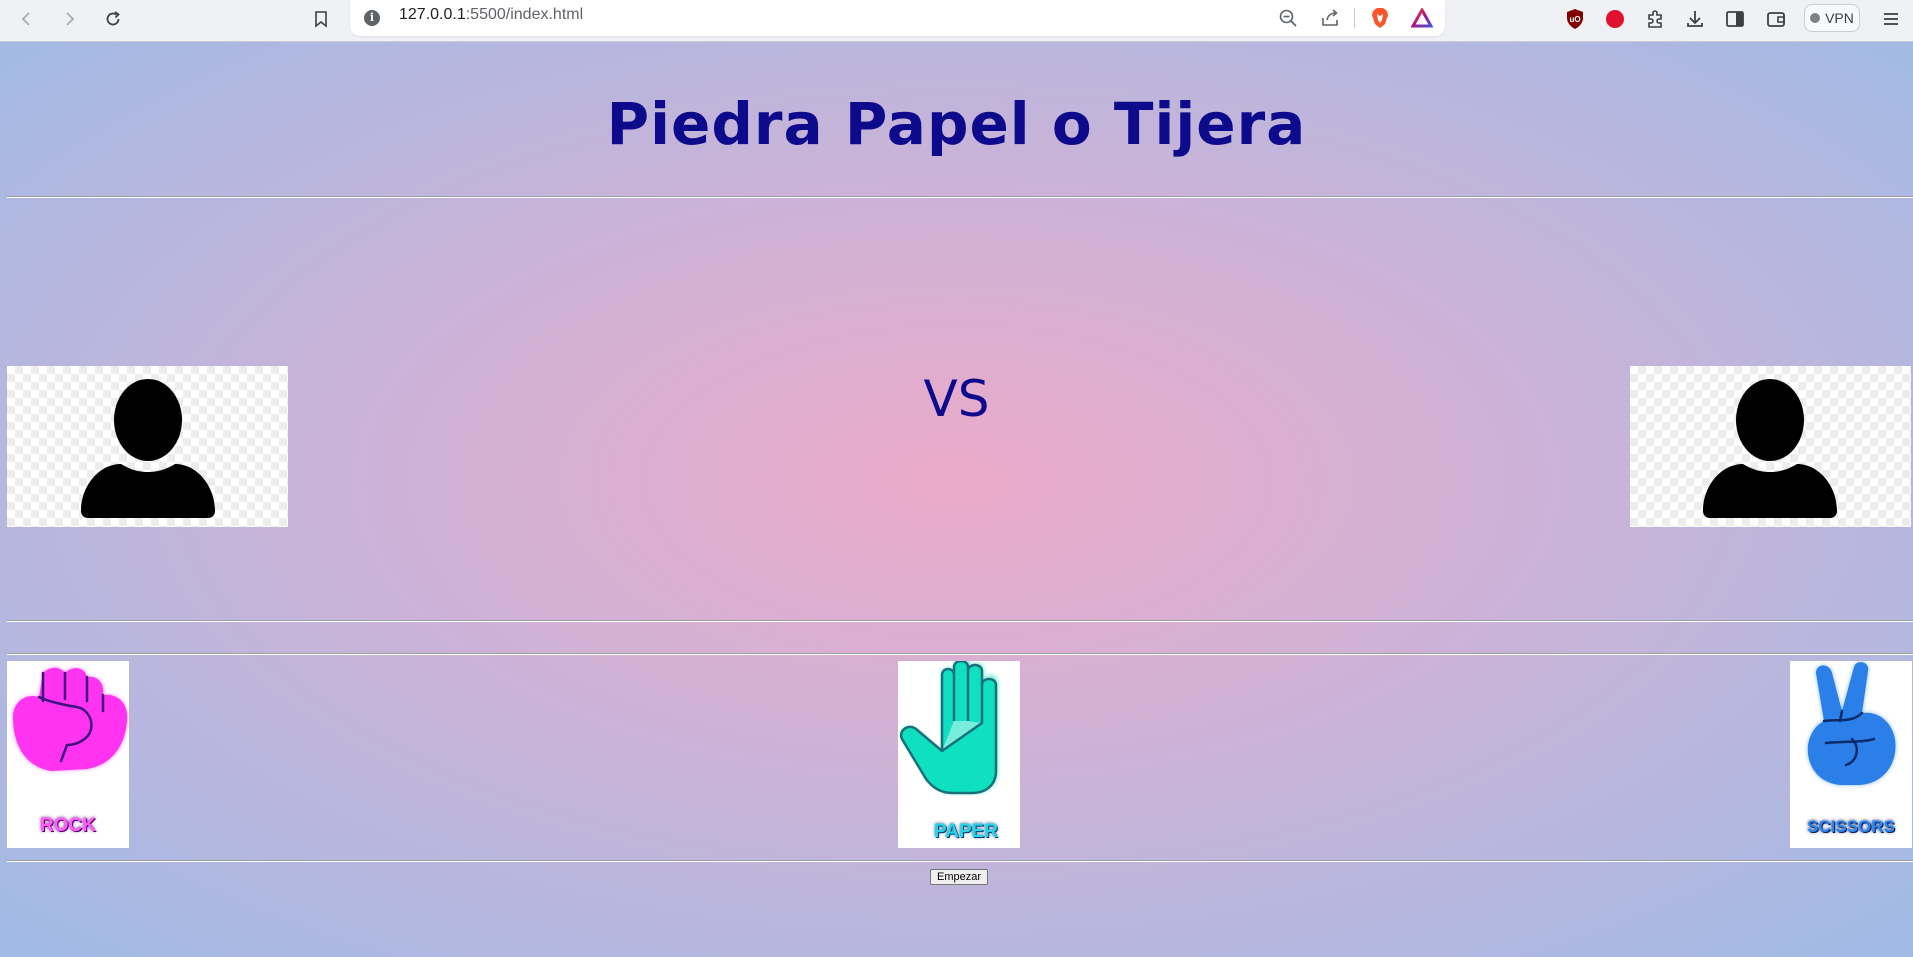 This screenshot has width=1913, height=957. I want to click on browser-toolbar: i 127.0.0.1:5500/index.html uO VPN, so click(956, 21).